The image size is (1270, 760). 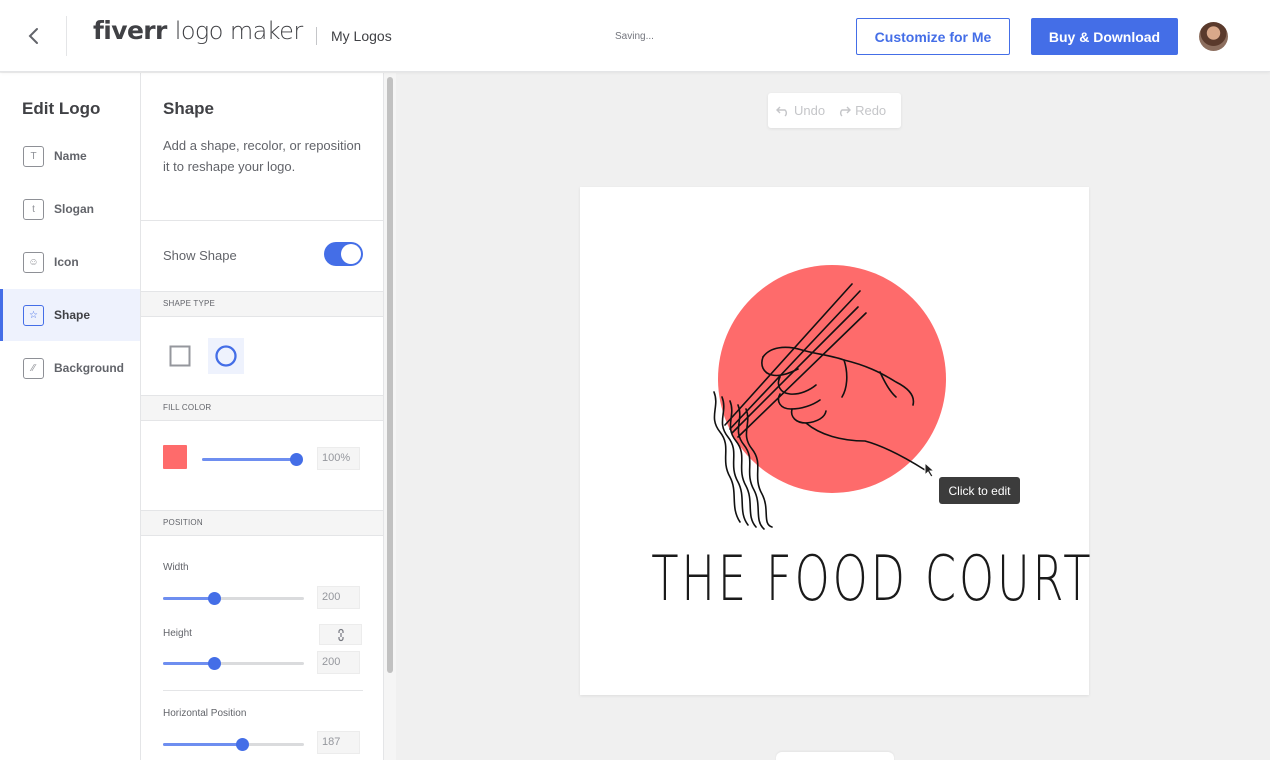 What do you see at coordinates (177, 633) in the screenshot?
I see `height-label: Height` at bounding box center [177, 633].